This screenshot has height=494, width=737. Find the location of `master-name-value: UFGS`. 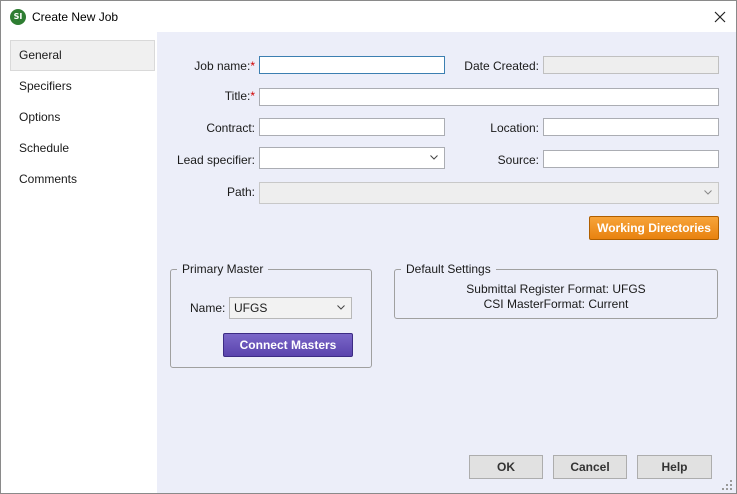

master-name-value: UFGS is located at coordinates (251, 308).